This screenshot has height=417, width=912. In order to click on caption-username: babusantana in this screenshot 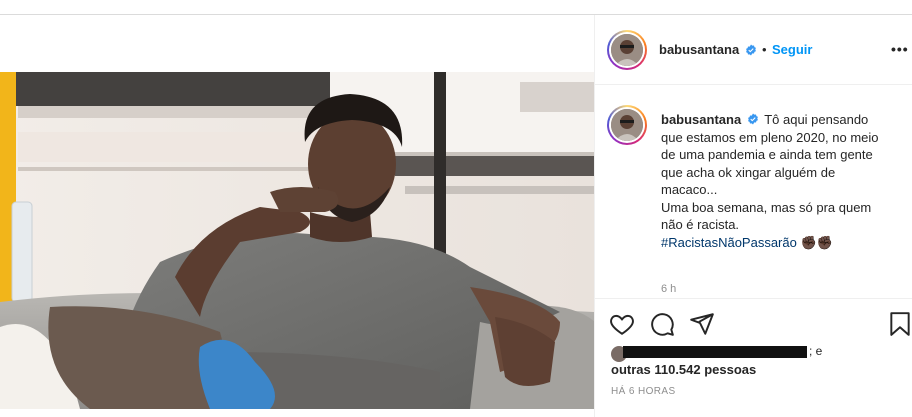, I will do `click(701, 119)`.